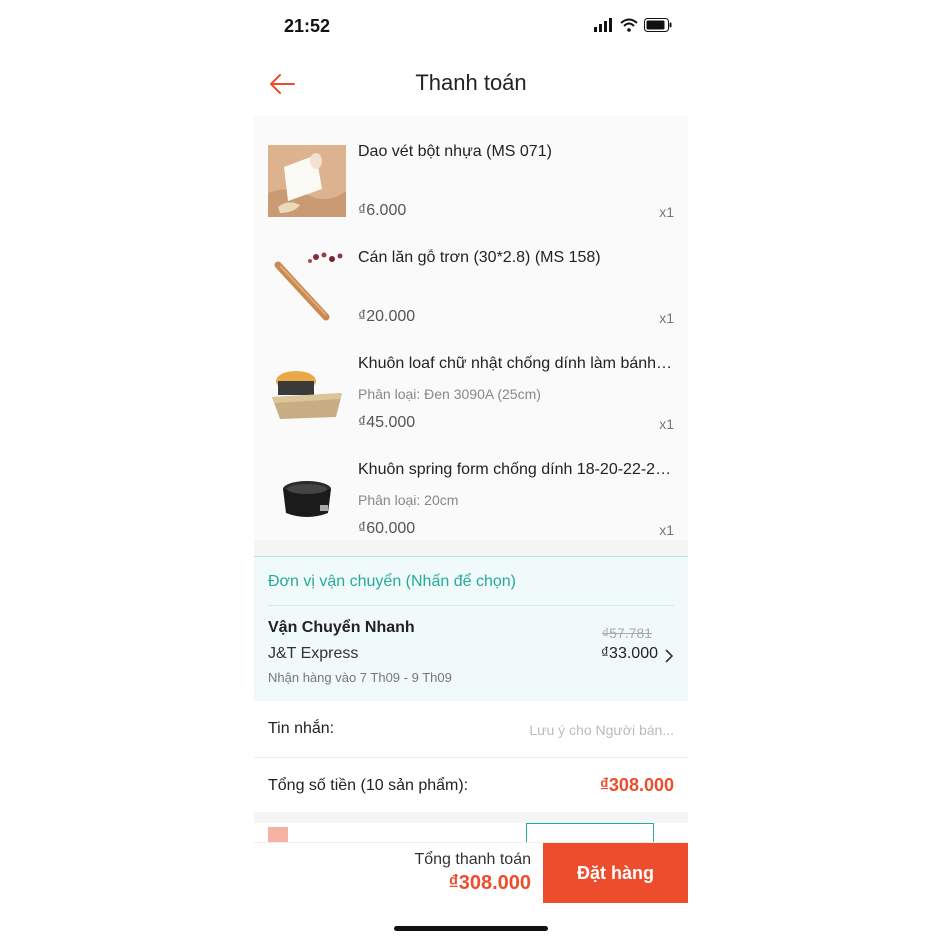 Image resolution: width=942 pixels, height=942 pixels. I want to click on product-price: ₫45.000, so click(387, 422).